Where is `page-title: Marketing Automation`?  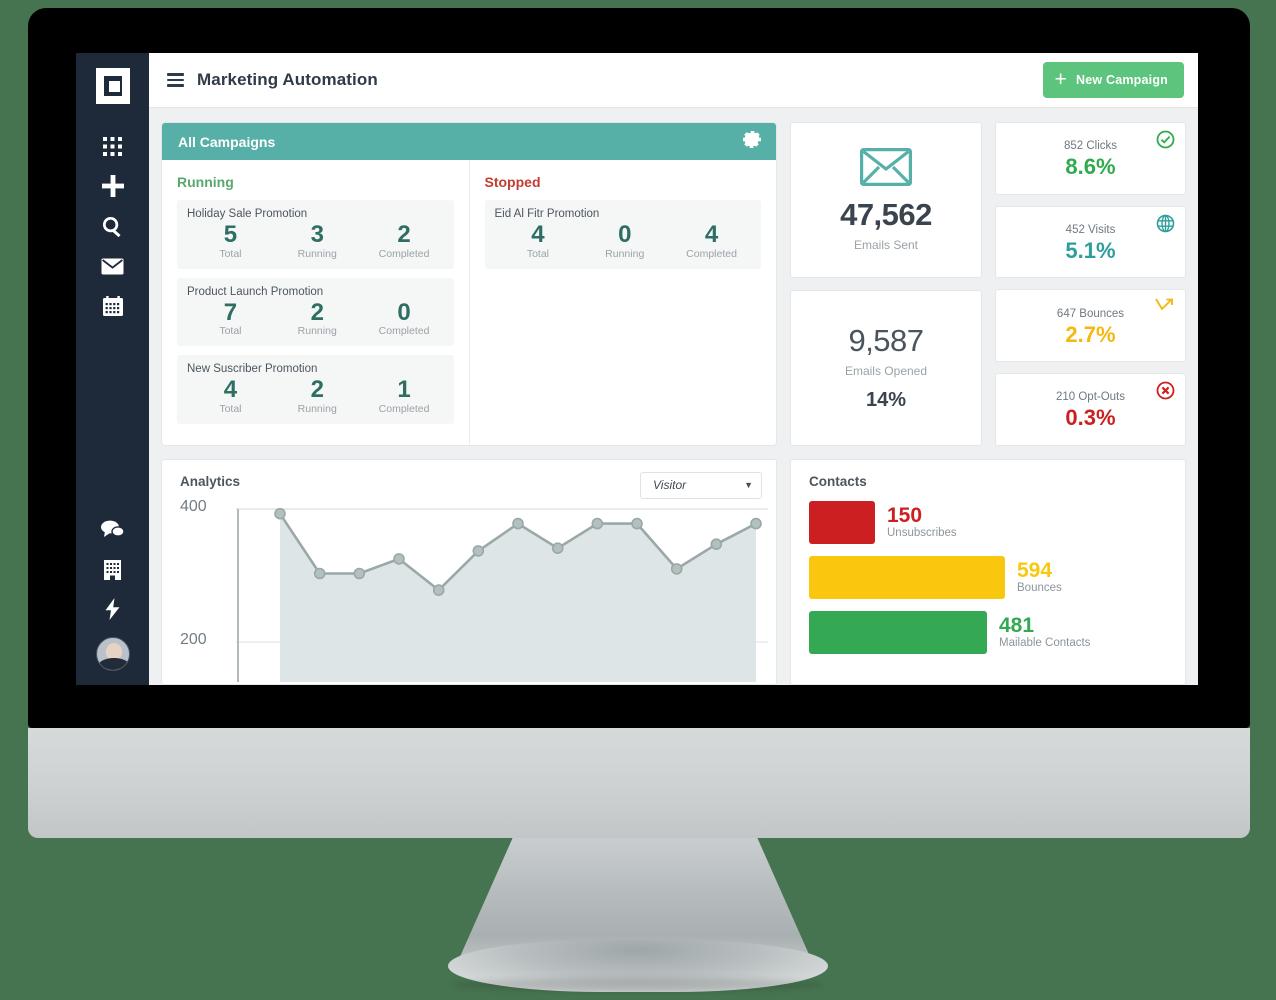
page-title: Marketing Automation is located at coordinates (287, 79).